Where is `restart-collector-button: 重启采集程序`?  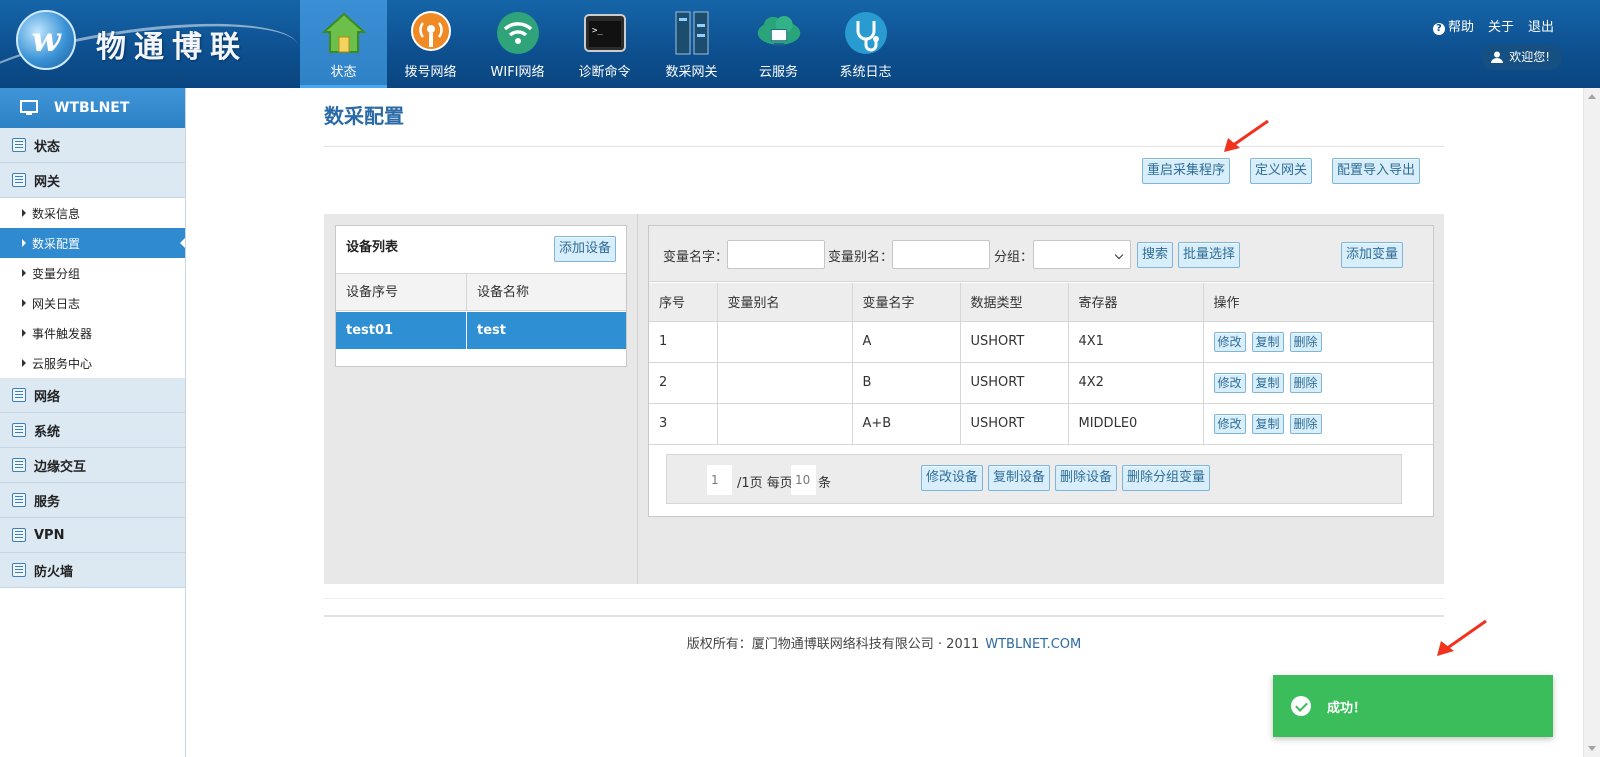 restart-collector-button: 重启采集程序 is located at coordinates (1185, 171).